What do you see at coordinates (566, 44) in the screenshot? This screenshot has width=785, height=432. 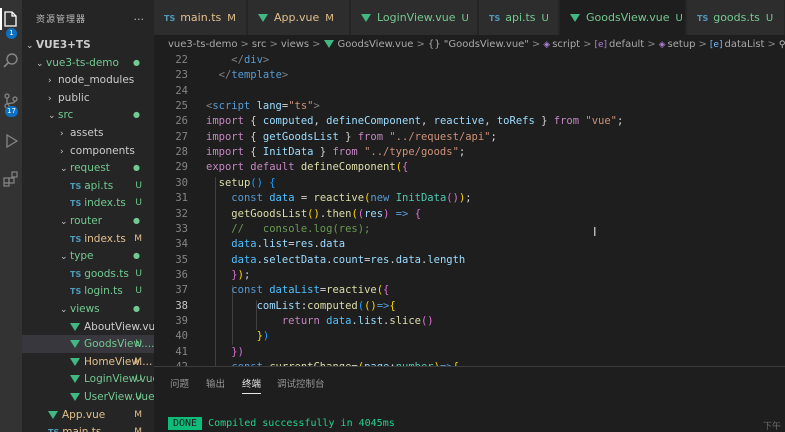 I see `breadcrumb-item: script` at bounding box center [566, 44].